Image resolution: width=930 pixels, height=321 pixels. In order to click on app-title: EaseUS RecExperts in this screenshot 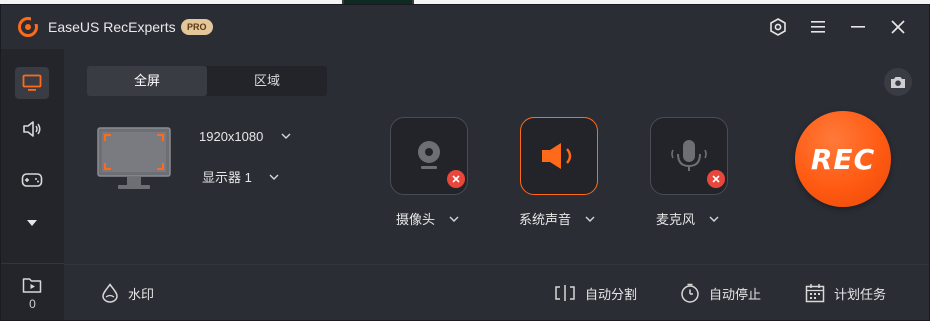, I will do `click(112, 27)`.